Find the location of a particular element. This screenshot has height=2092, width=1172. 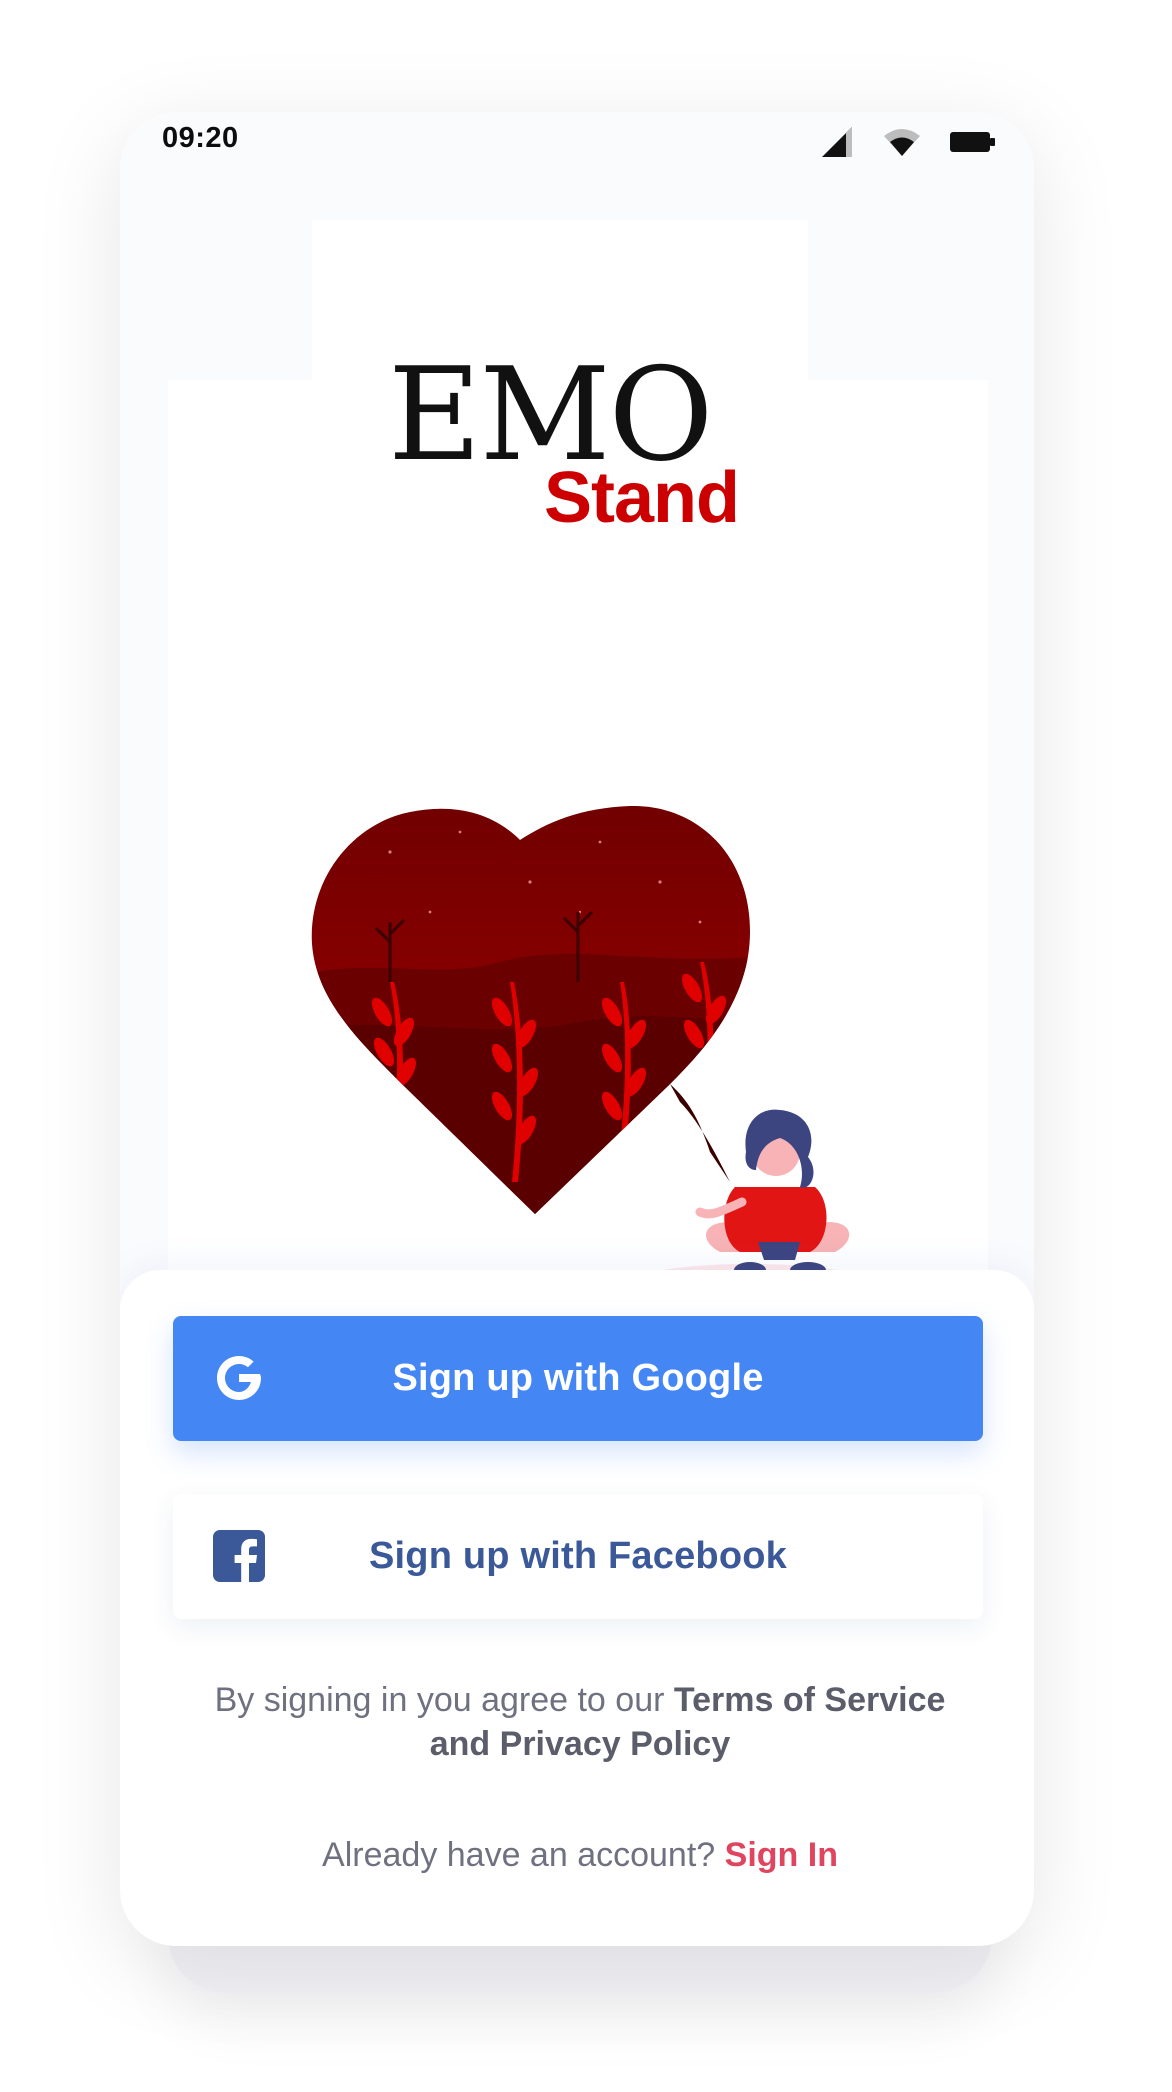

signup-google-button: Sign up with Google is located at coordinates (578, 1378).